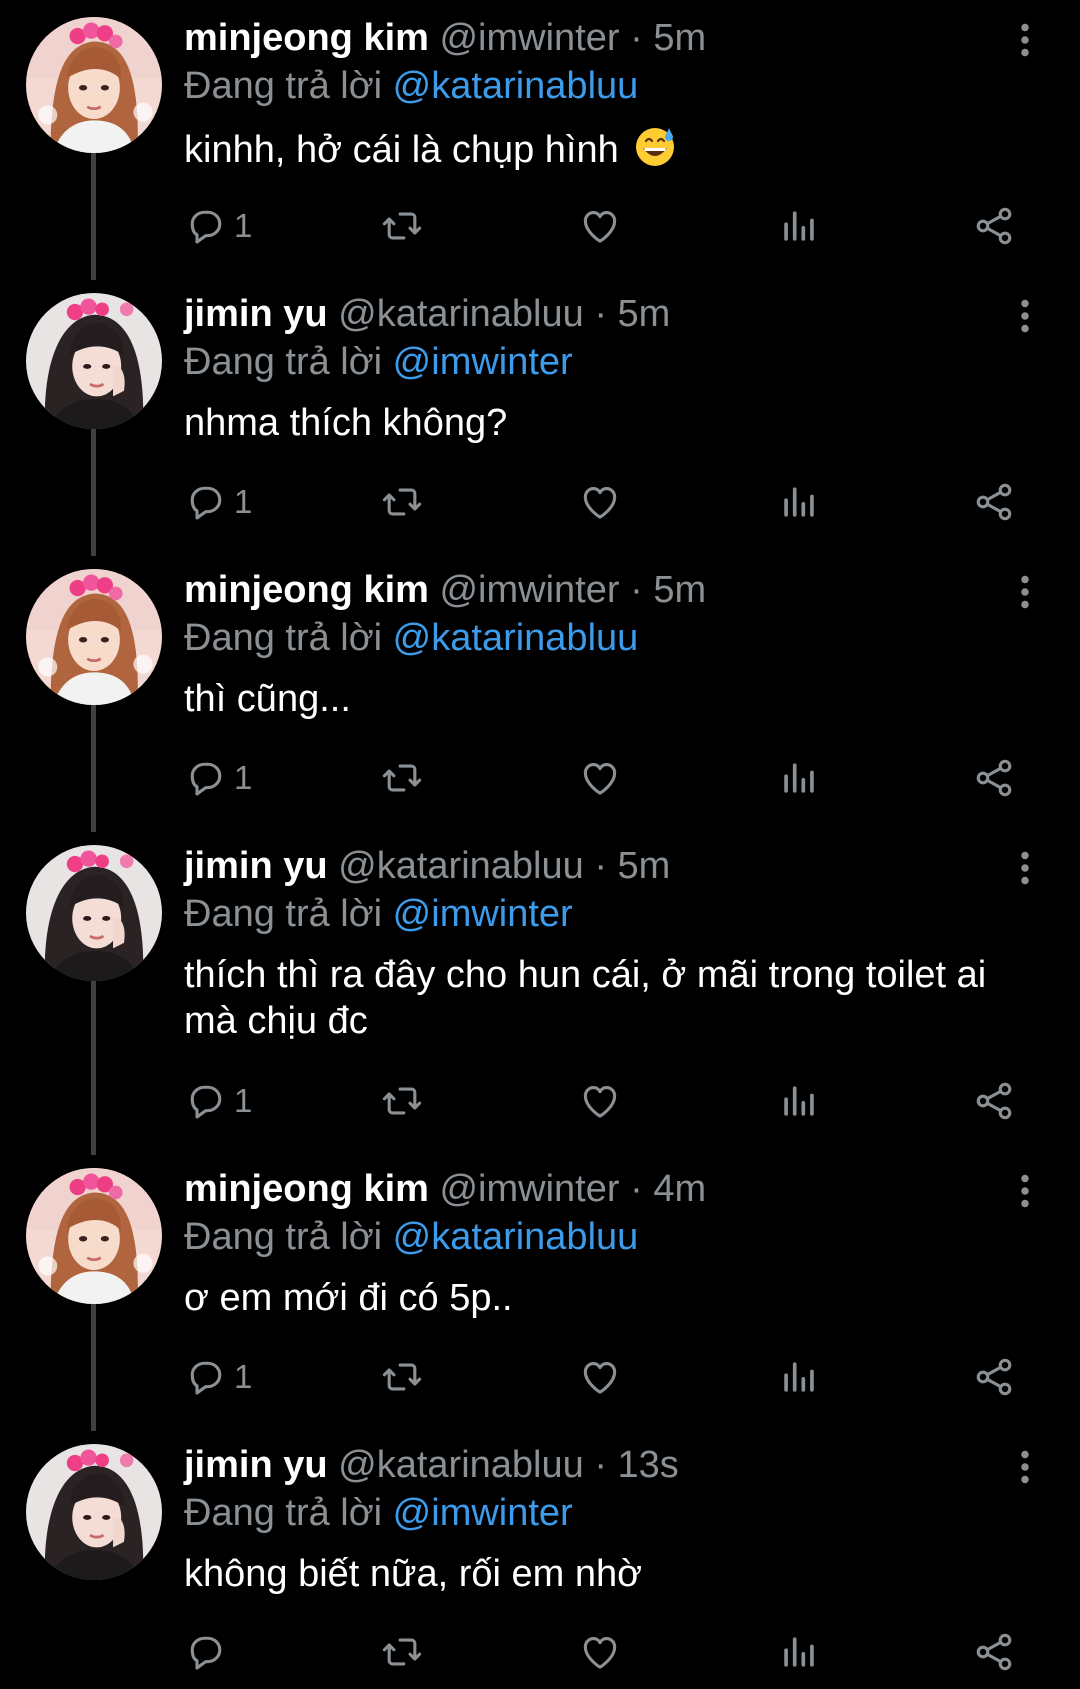 The width and height of the screenshot is (1080, 1689). What do you see at coordinates (655, 146) in the screenshot?
I see `grinning-face-with-sweat-emoji` at bounding box center [655, 146].